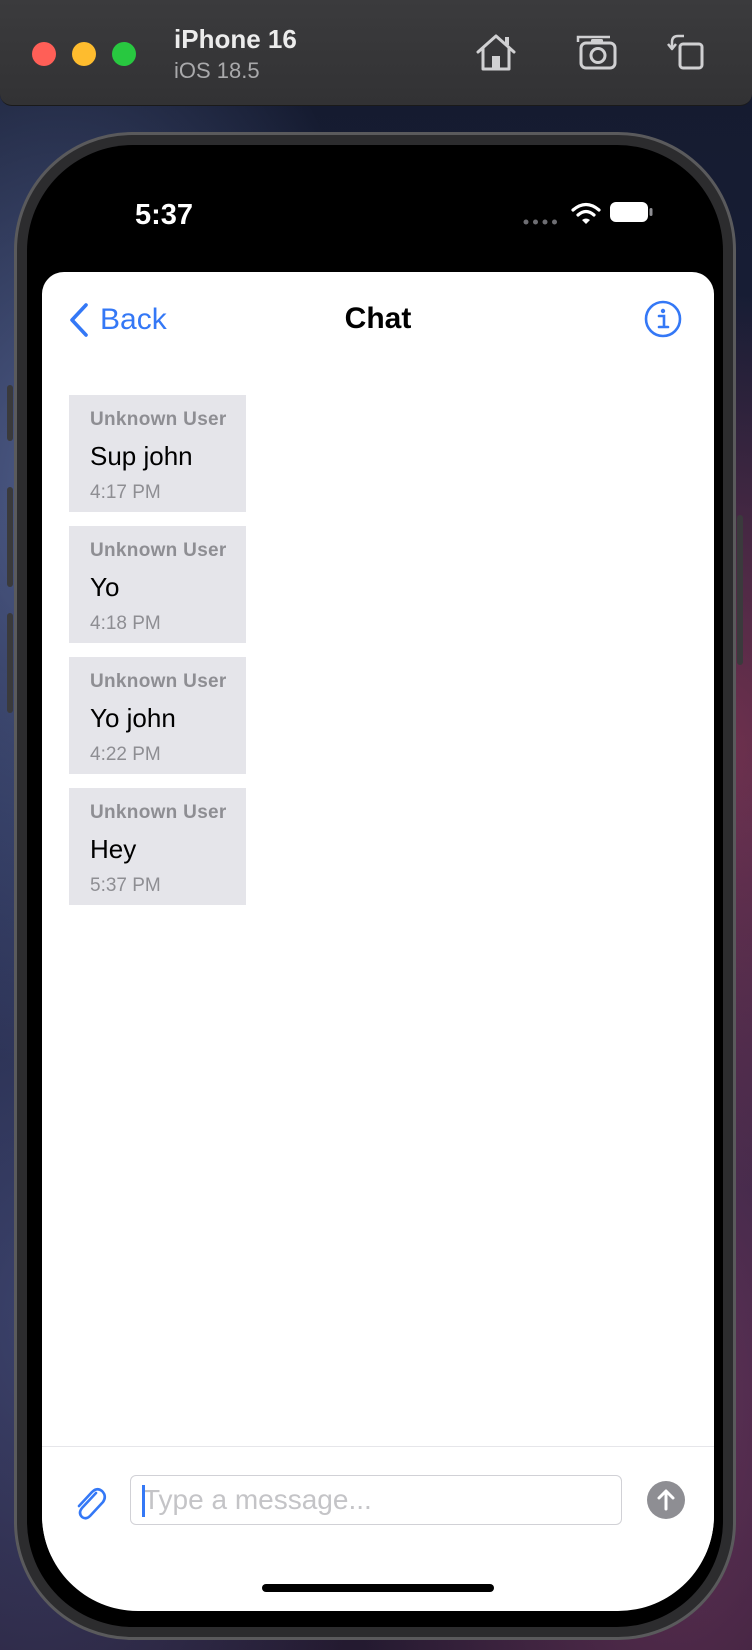 The image size is (752, 1650). I want to click on cellular-dots-icon, so click(540, 222).